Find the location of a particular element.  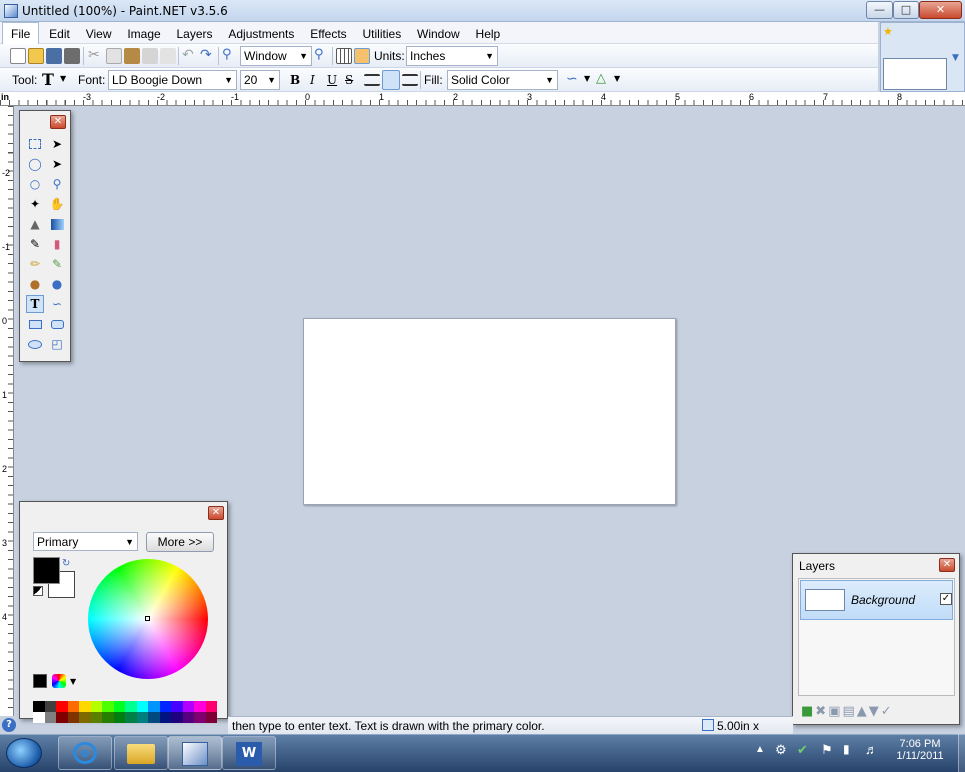

grid-icon is located at coordinates (344, 56).